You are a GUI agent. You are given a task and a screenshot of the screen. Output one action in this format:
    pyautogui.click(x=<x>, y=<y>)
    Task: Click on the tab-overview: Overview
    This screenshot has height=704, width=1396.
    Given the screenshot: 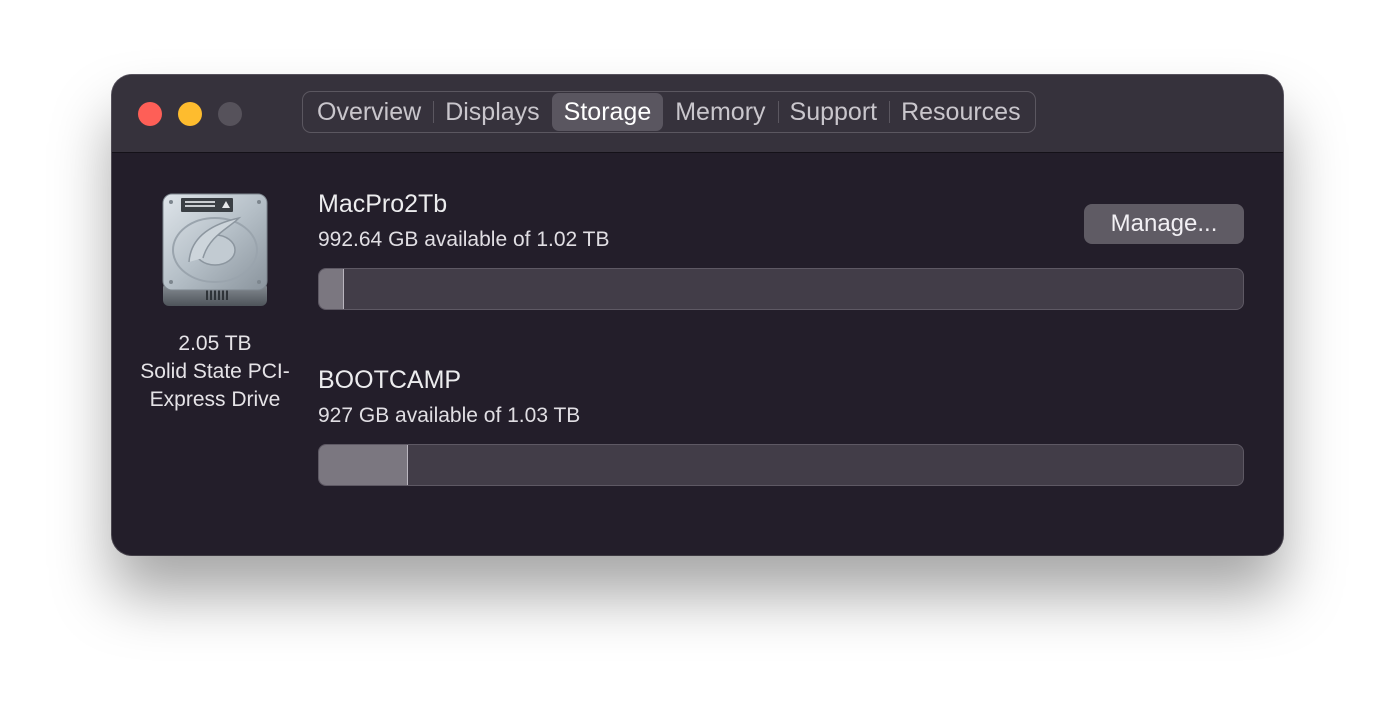 What is the action you would take?
    pyautogui.click(x=369, y=112)
    